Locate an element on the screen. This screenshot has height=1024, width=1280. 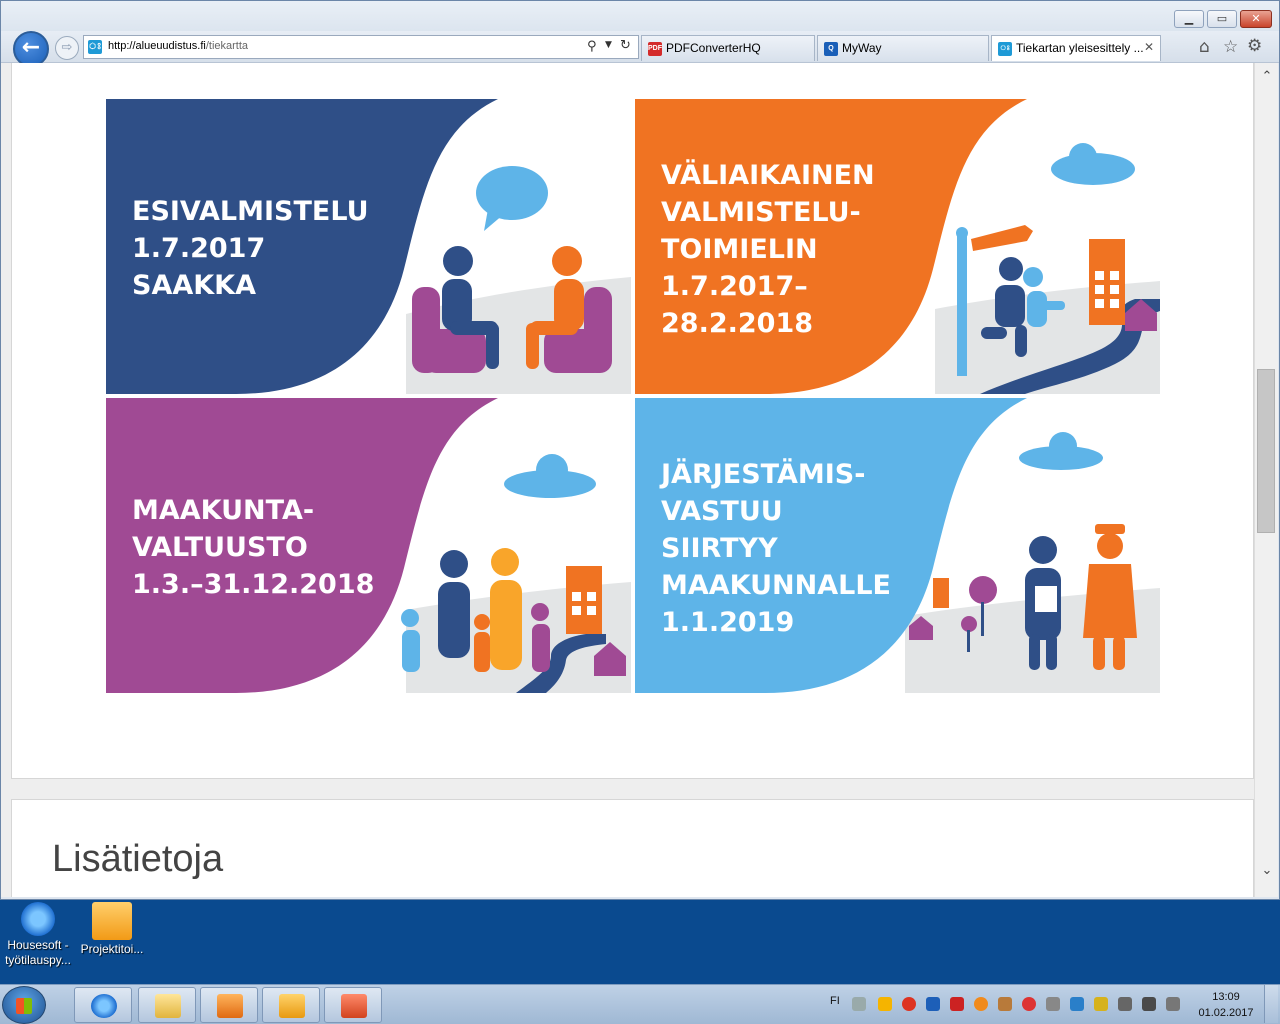
panel-text: MAAKUNTA- VALTUUSTO 1.3.–31.12.2018 is located at coordinates (253, 547).